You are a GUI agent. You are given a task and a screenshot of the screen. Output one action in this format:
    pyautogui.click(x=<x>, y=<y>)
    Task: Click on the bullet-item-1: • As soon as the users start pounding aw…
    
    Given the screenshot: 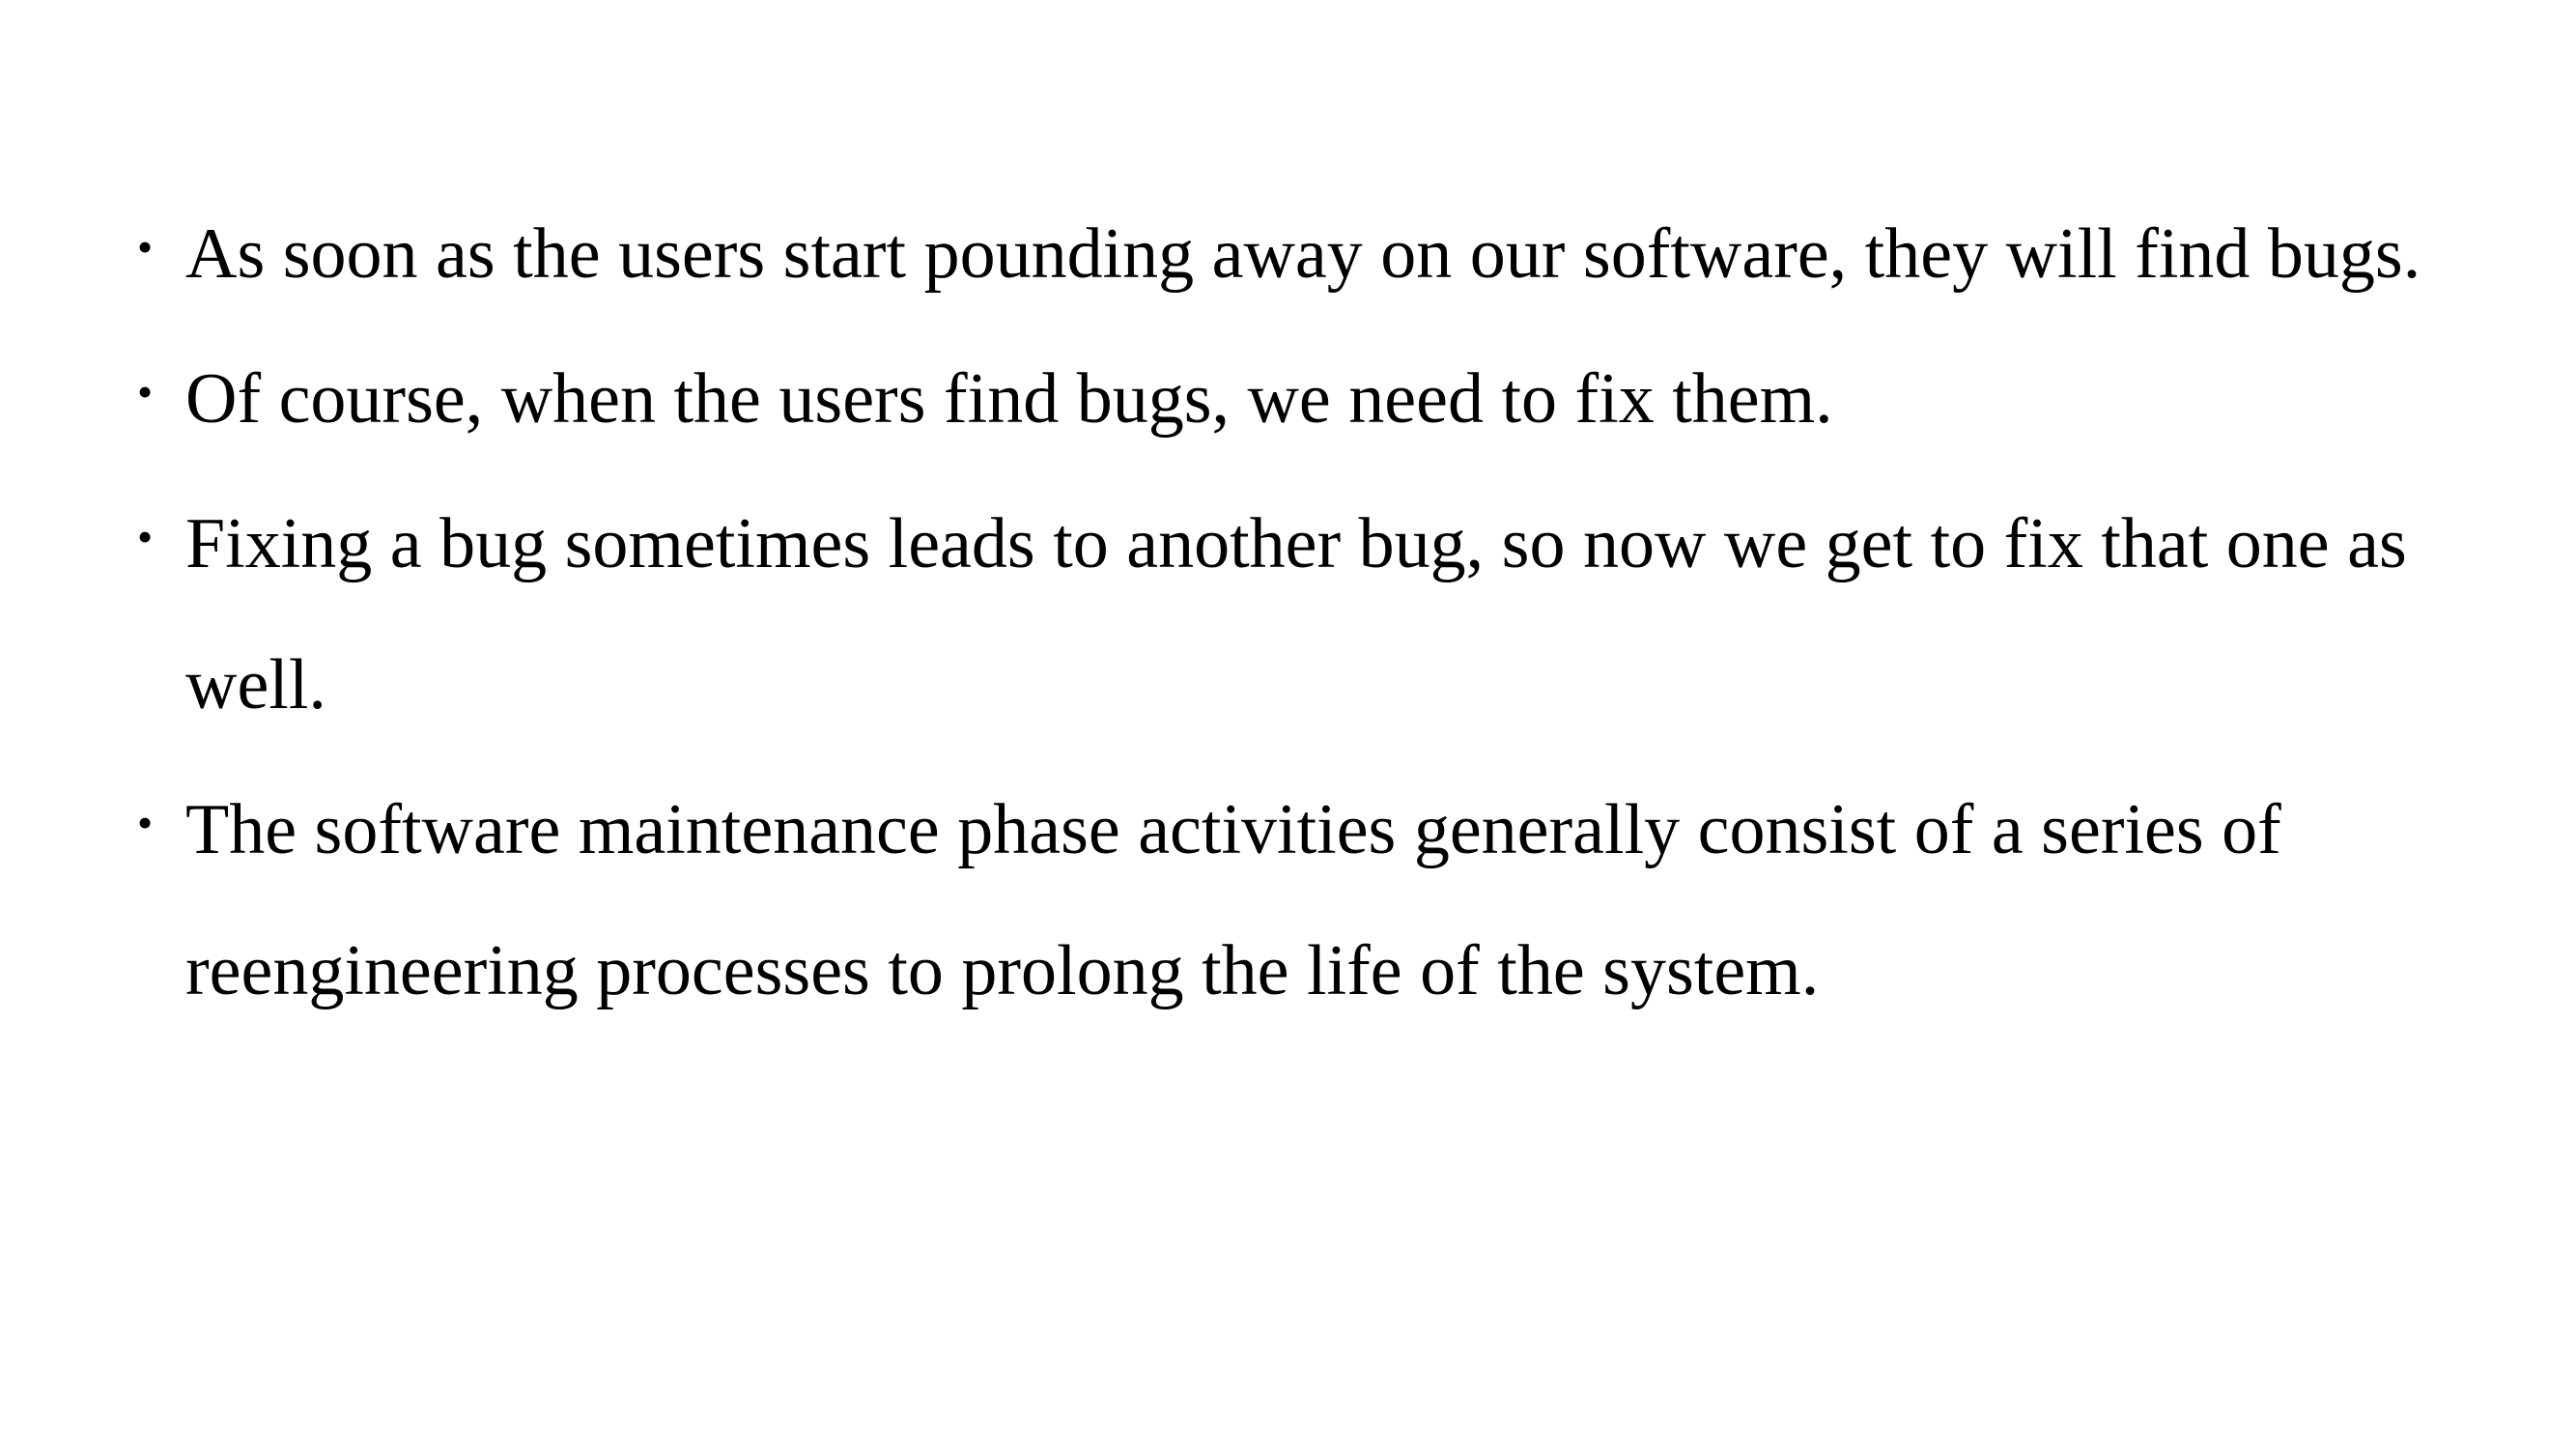 What is the action you would take?
    pyautogui.click(x=1313, y=254)
    